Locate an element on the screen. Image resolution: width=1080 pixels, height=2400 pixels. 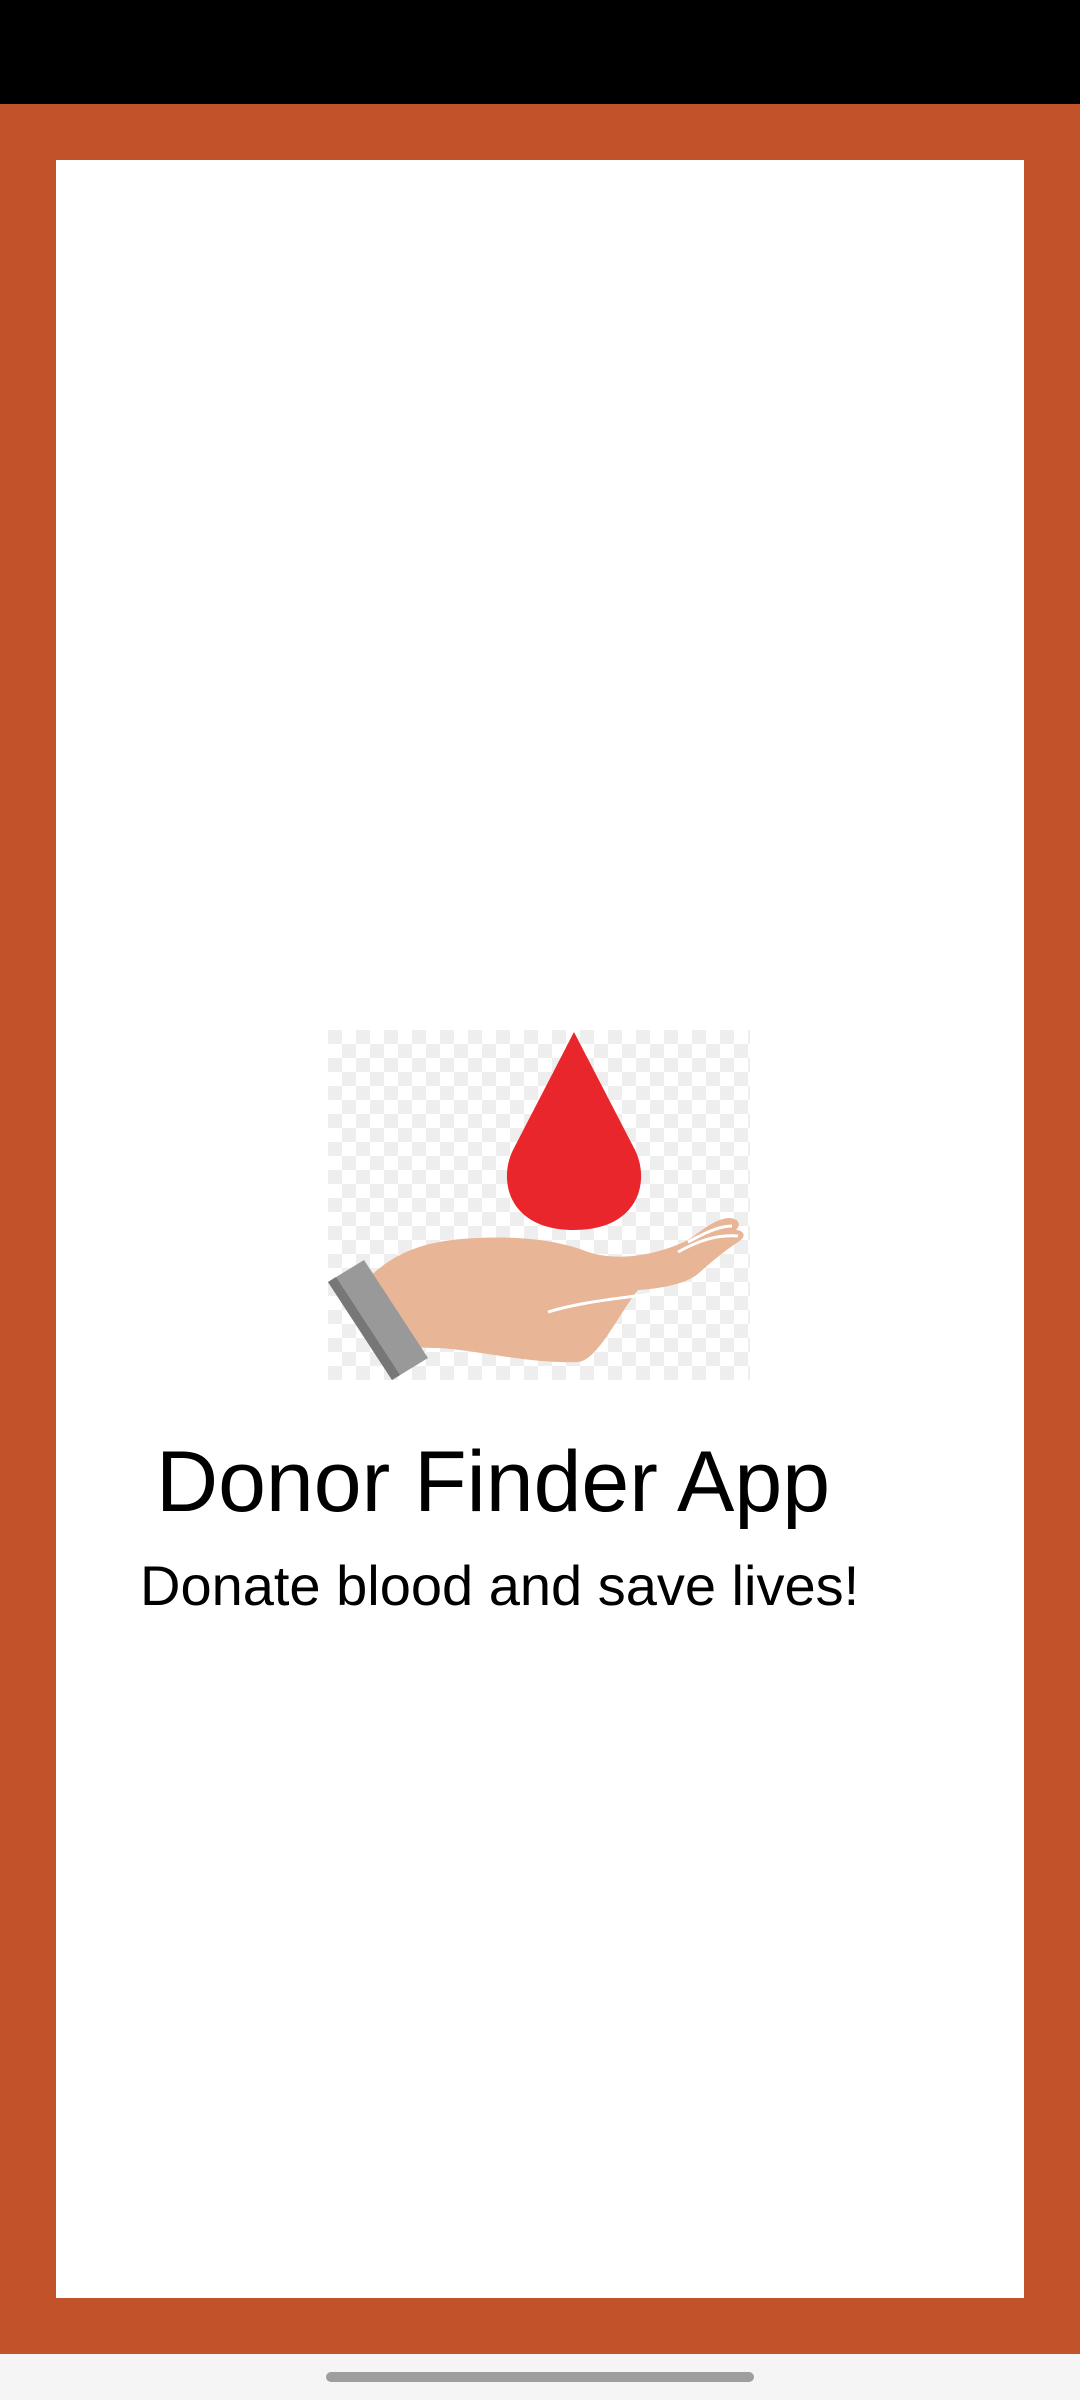
home-indicator is located at coordinates (540, 2377).